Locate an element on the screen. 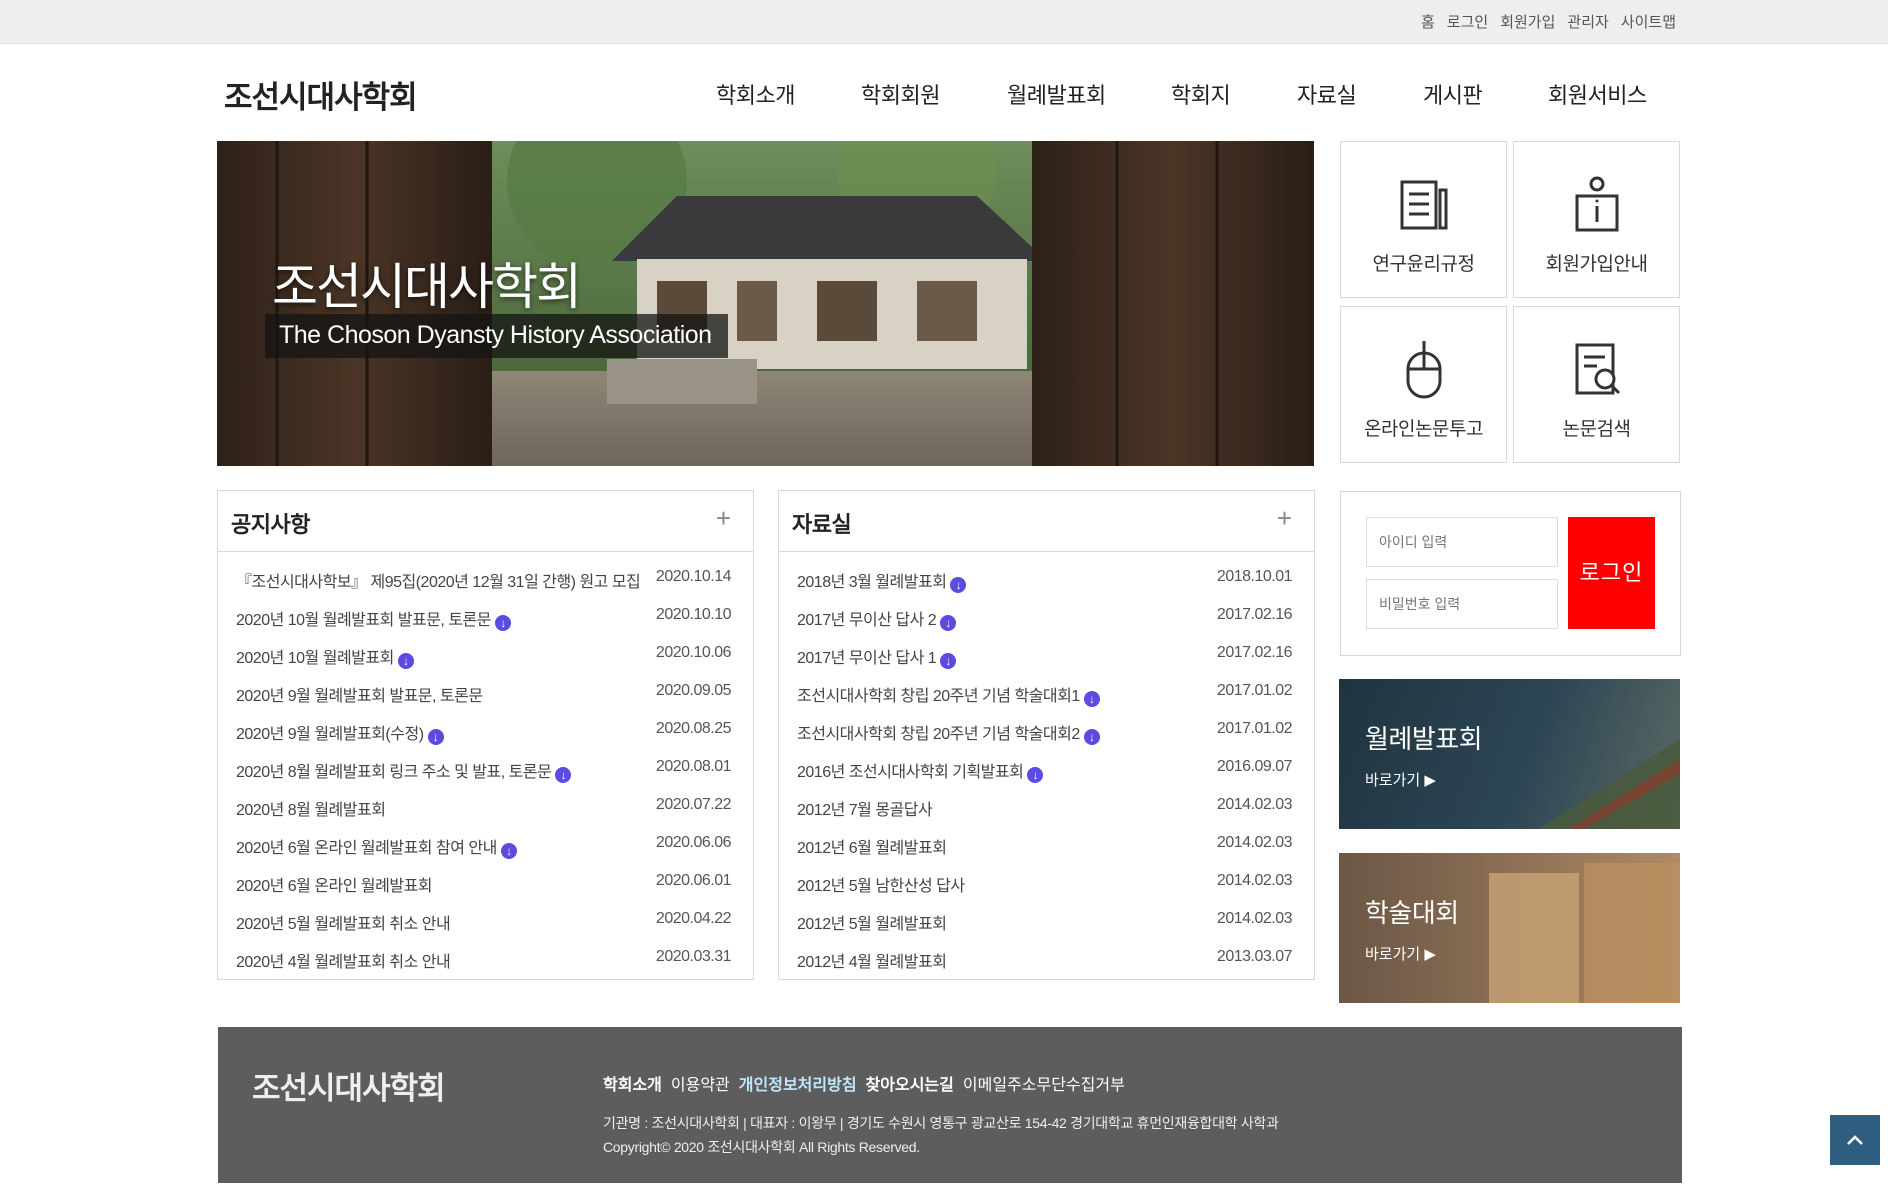 The image size is (1888, 1184). archive-row: 2018년 3월 월례발표회 ↓ 2018.10.01 is located at coordinates (1046, 576).